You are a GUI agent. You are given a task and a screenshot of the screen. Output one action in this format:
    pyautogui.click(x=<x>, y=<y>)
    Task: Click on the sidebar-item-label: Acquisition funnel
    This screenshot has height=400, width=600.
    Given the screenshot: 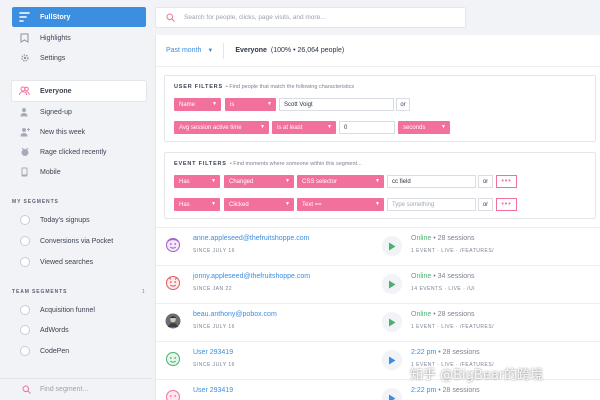 What is the action you would take?
    pyautogui.click(x=67, y=310)
    